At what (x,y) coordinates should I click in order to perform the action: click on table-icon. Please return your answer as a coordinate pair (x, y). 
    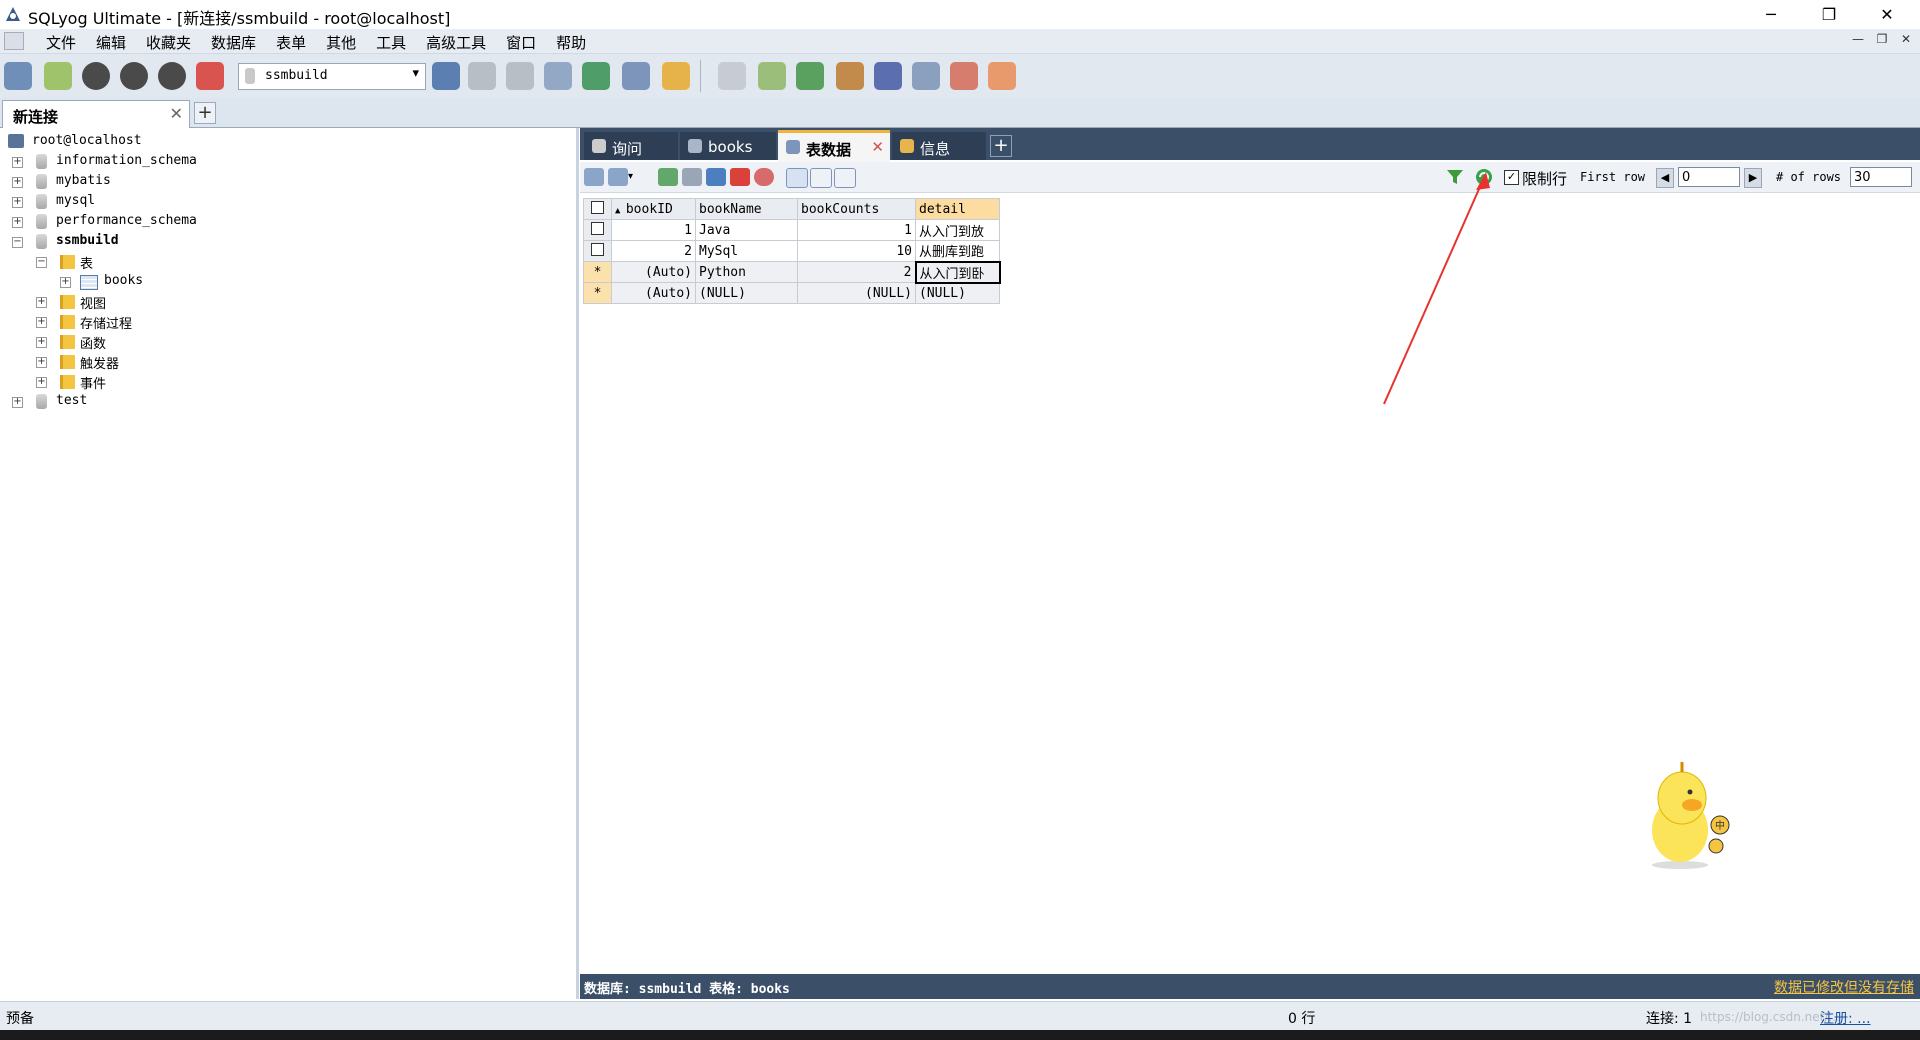
    Looking at the image, I should click on (636, 76).